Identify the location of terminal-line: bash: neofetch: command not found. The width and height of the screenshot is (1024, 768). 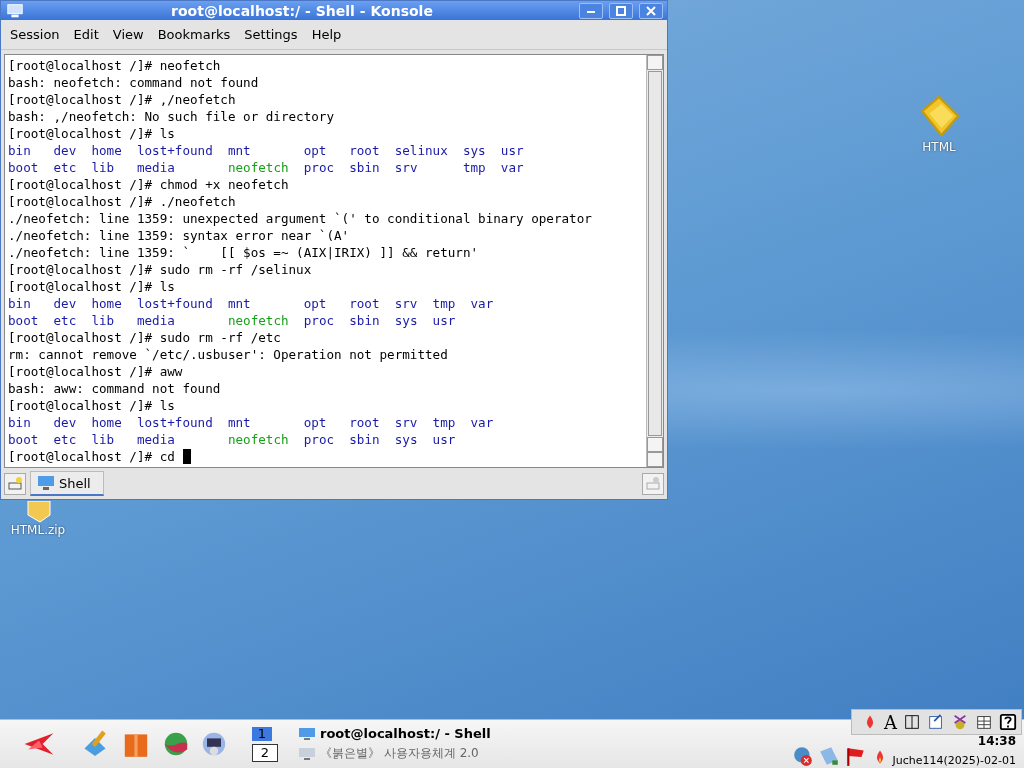
(133, 82).